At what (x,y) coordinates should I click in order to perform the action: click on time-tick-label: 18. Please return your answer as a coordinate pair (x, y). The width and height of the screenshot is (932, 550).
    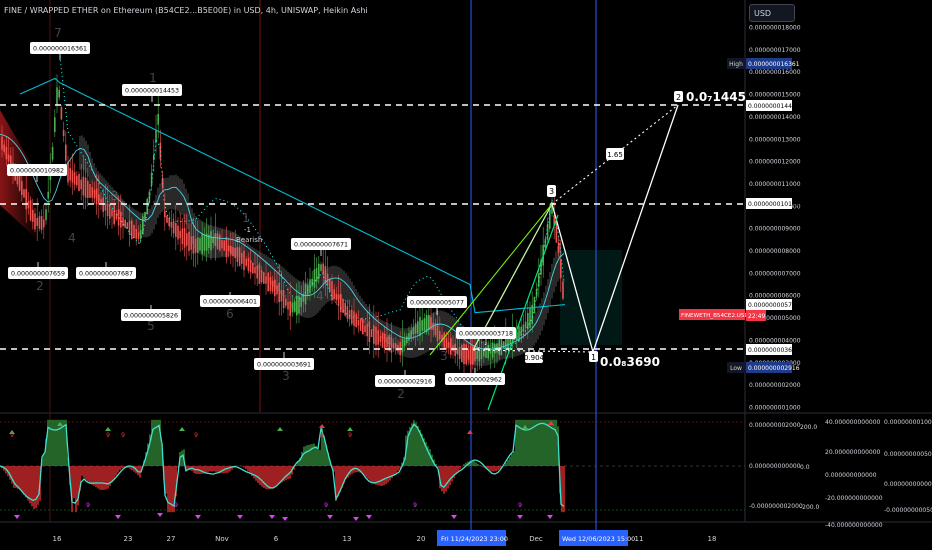
    Looking at the image, I should click on (712, 539).